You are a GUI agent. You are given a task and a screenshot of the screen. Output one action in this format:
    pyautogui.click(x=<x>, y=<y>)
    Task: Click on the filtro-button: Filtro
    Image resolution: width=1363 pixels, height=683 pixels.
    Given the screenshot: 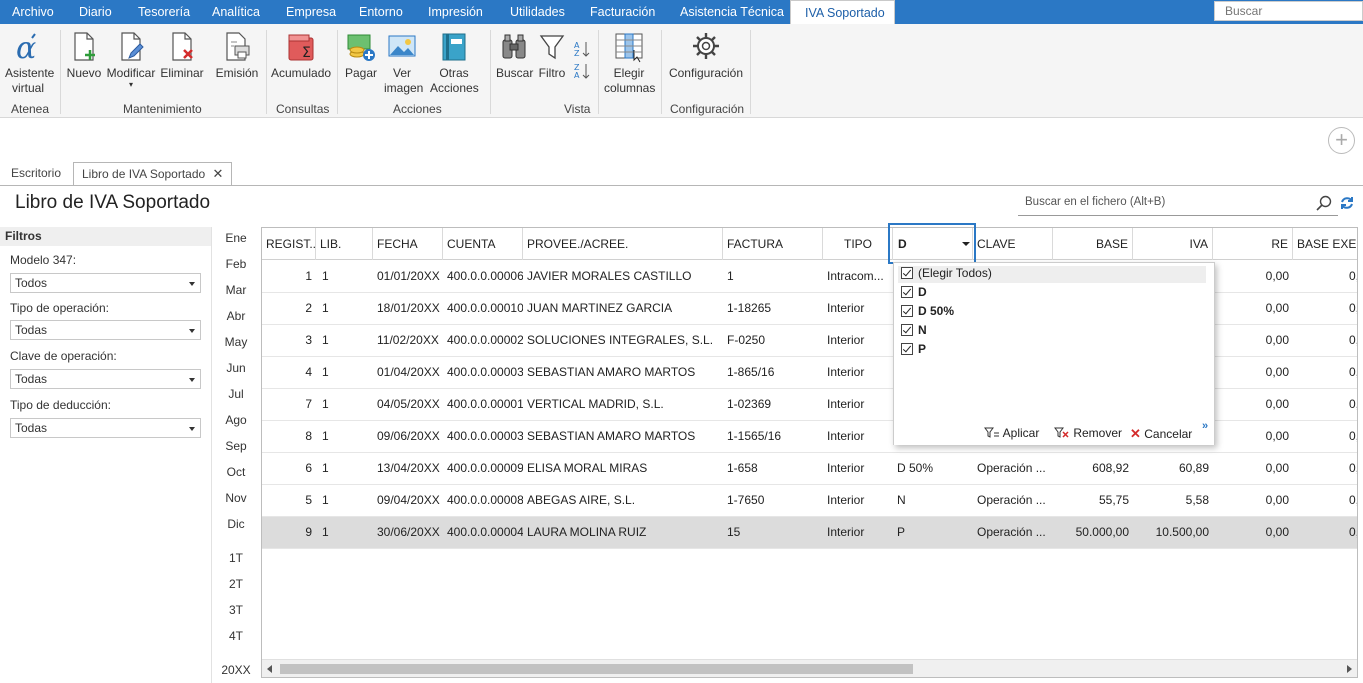 What is the action you would take?
    pyautogui.click(x=552, y=55)
    